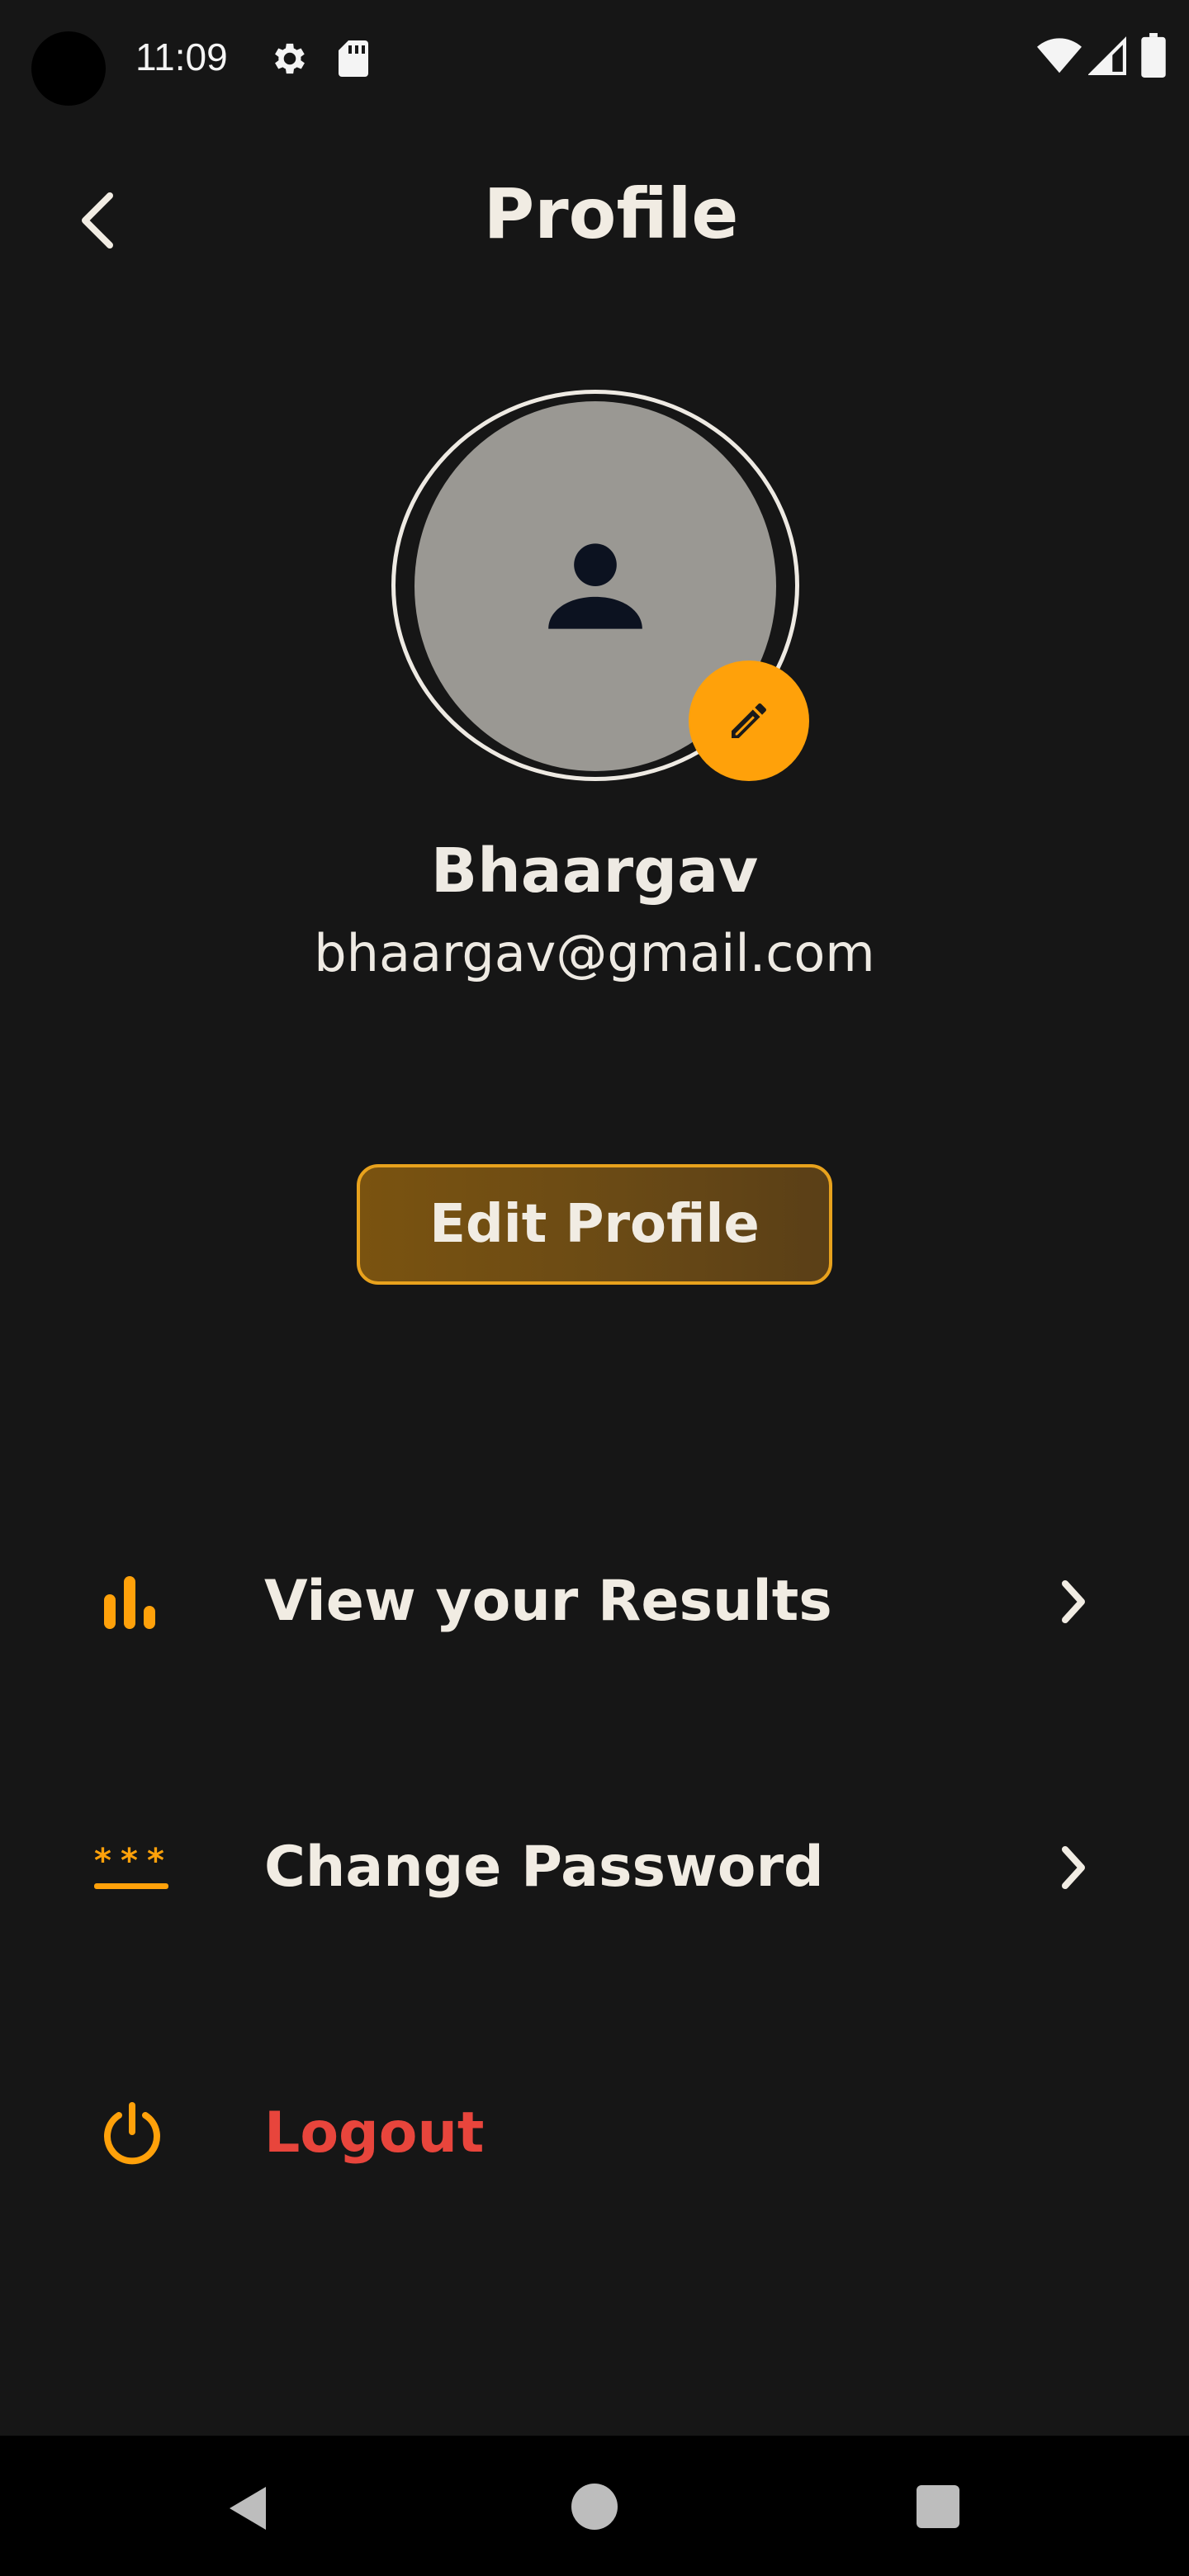  I want to click on gear-icon, so click(290, 58).